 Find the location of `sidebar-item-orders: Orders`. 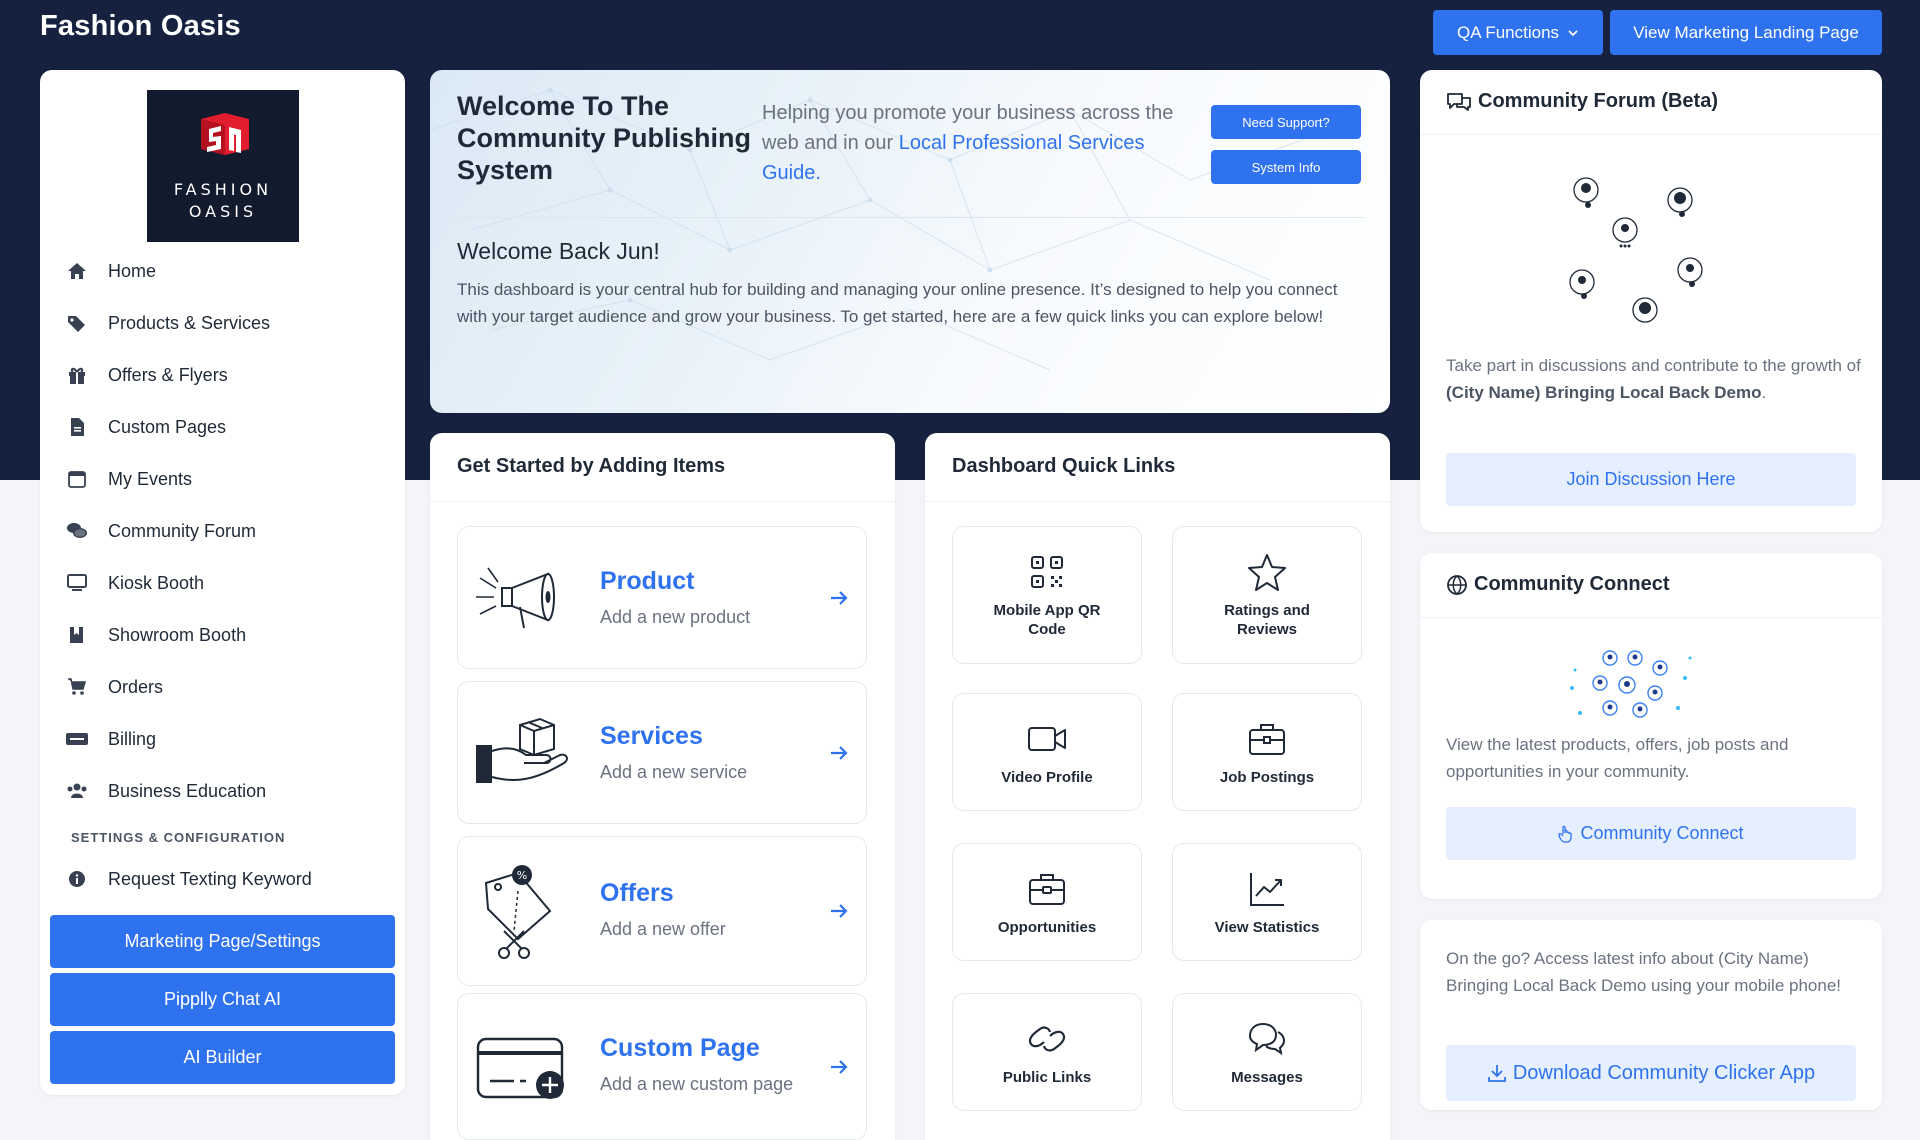

sidebar-item-orders: Orders is located at coordinates (222, 687).